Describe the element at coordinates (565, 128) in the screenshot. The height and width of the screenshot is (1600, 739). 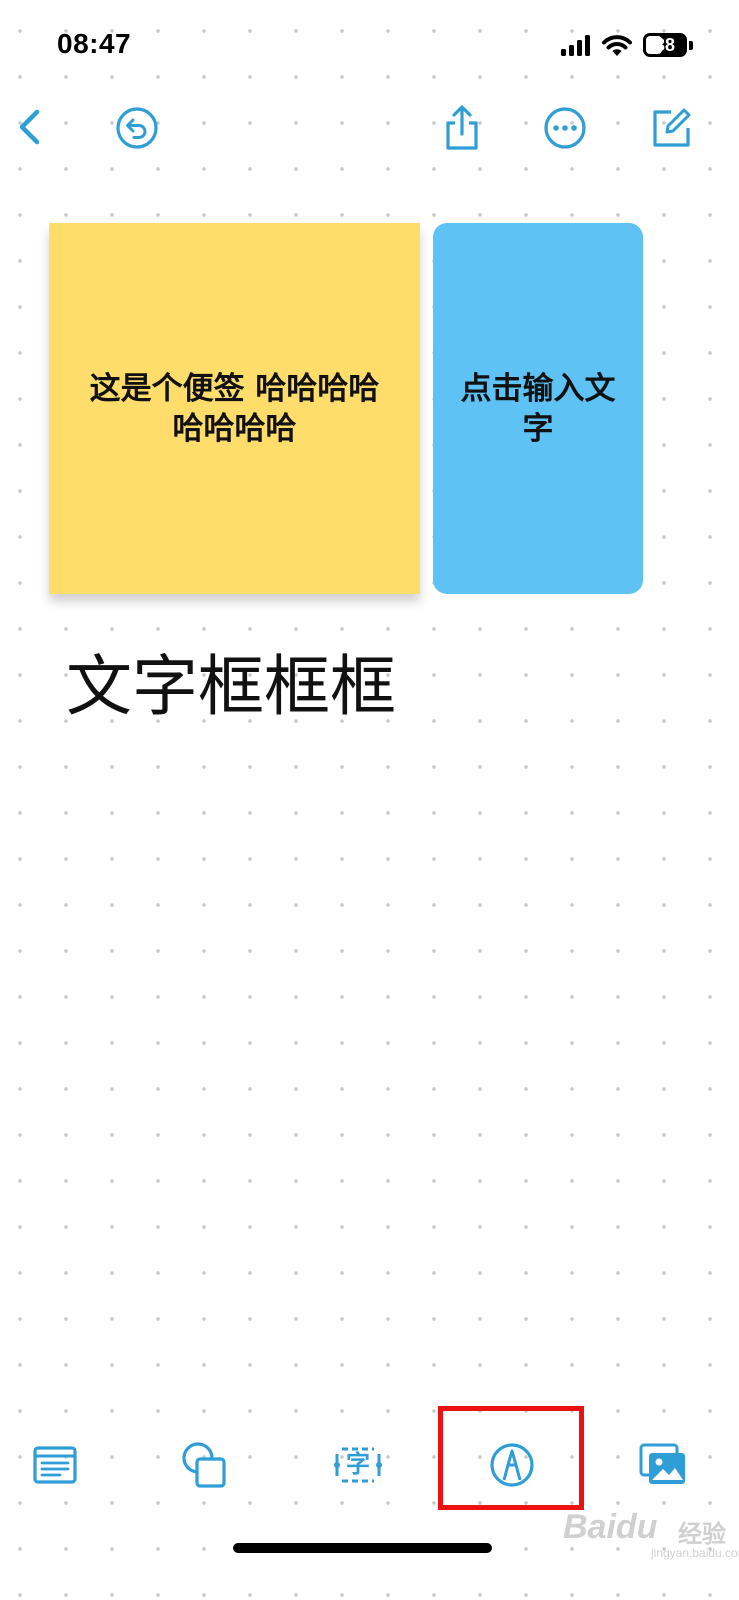
I see `more-button` at that location.